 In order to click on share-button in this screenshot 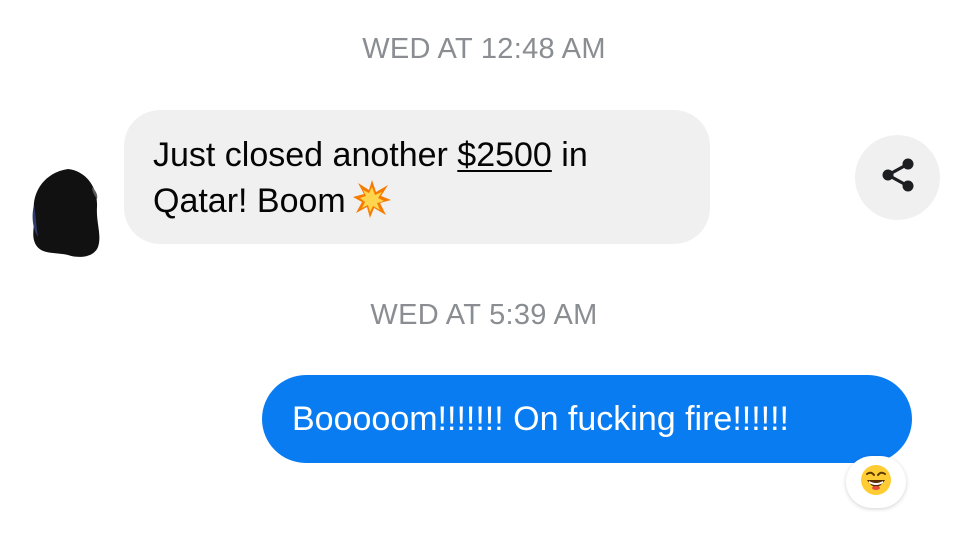, I will do `click(897, 177)`.